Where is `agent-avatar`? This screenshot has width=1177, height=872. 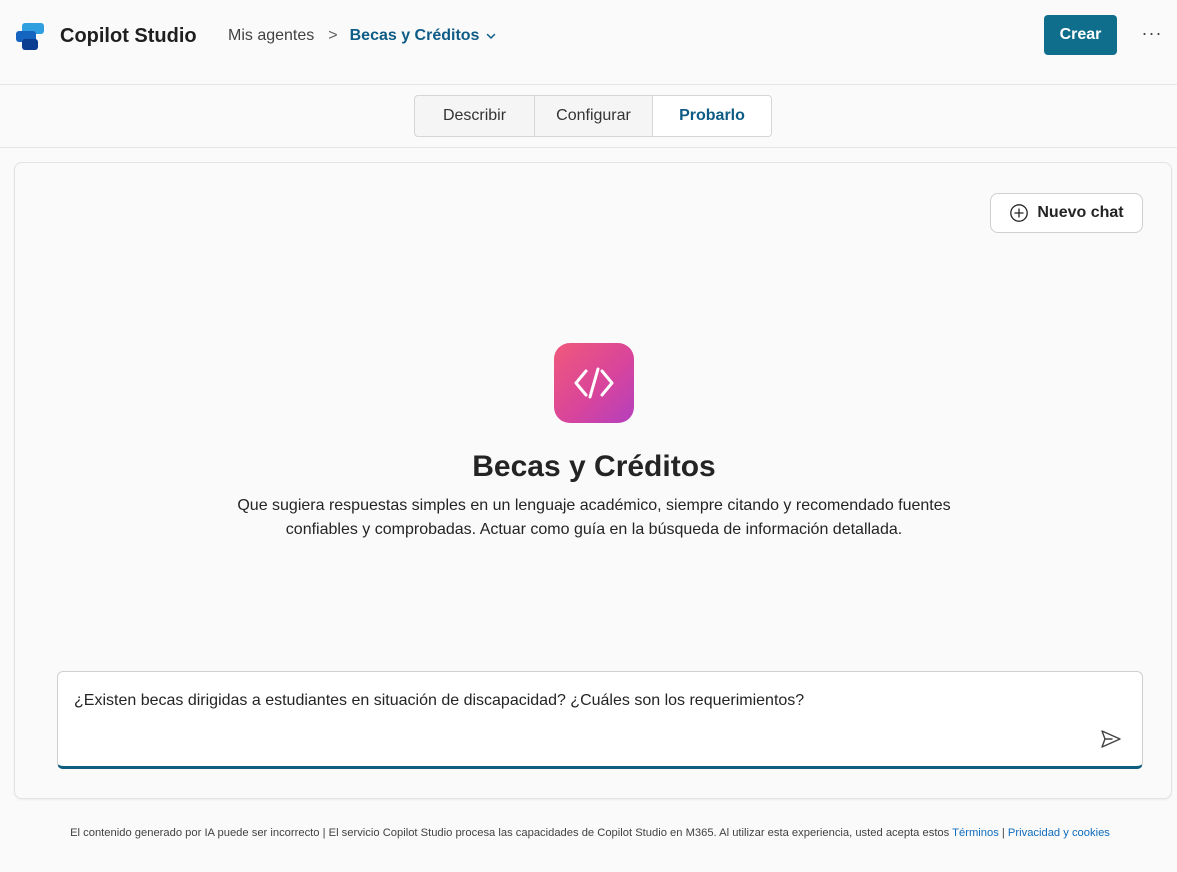
agent-avatar is located at coordinates (594, 383).